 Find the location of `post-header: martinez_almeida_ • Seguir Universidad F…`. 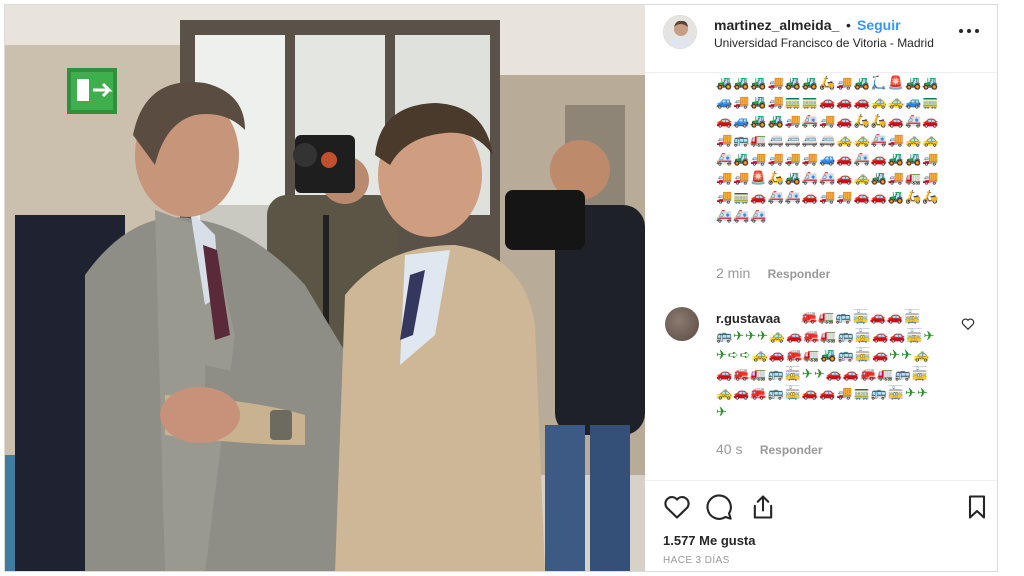

post-header: martinez_almeida_ • Seguir Universidad F… is located at coordinates (821, 39).